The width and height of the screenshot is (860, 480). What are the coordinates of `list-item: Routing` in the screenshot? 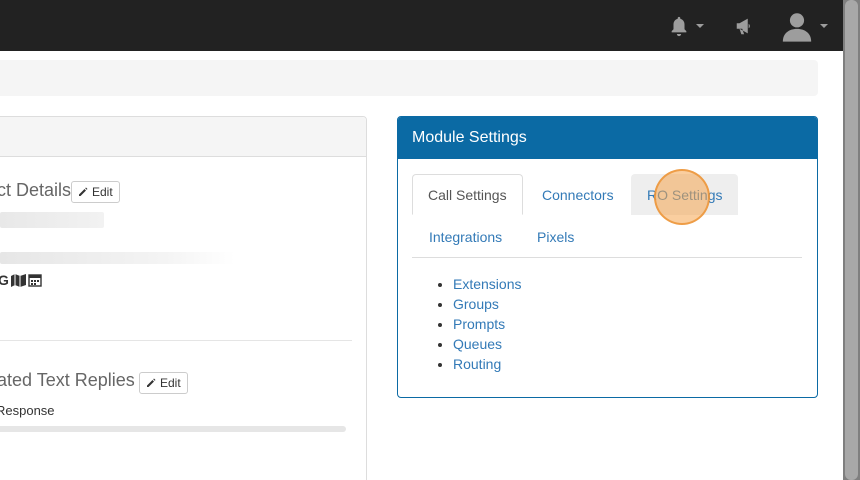 It's located at (487, 364).